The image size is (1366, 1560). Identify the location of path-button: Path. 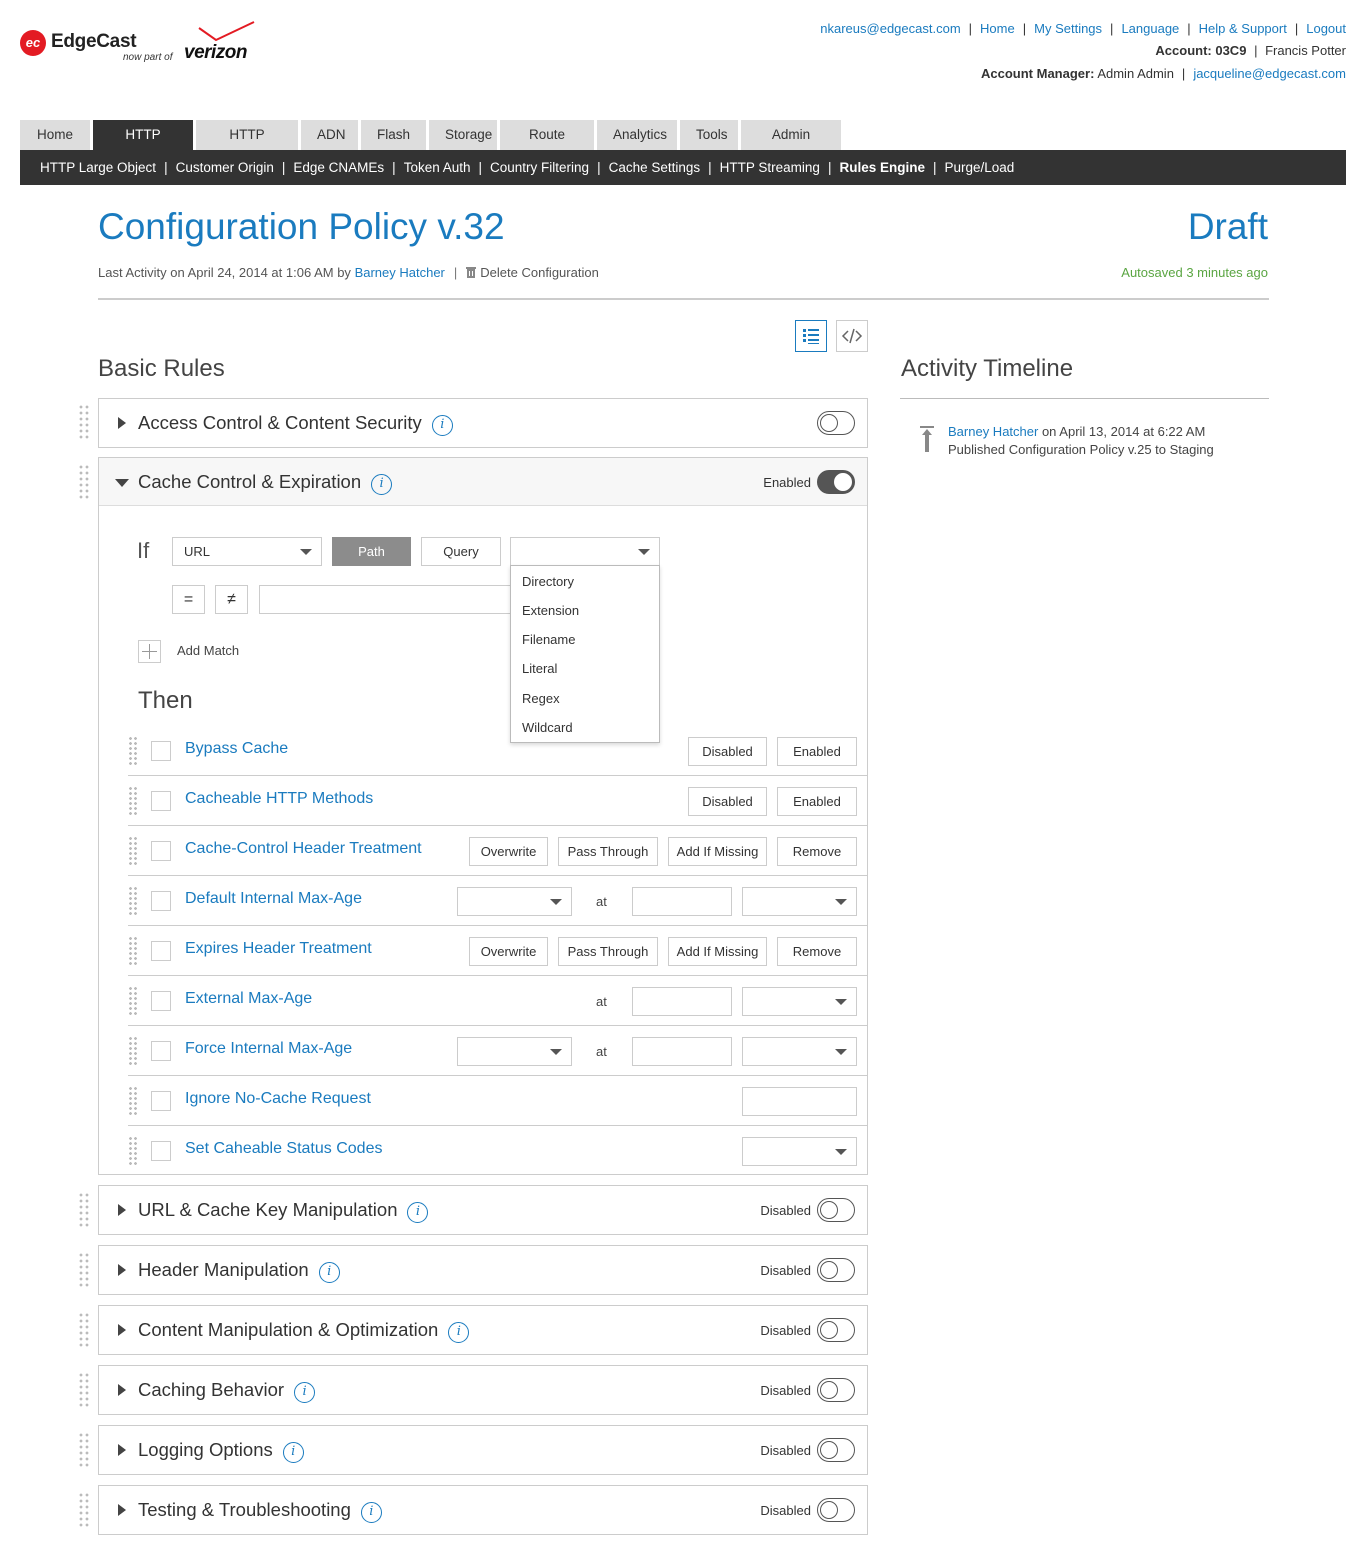
(371, 551).